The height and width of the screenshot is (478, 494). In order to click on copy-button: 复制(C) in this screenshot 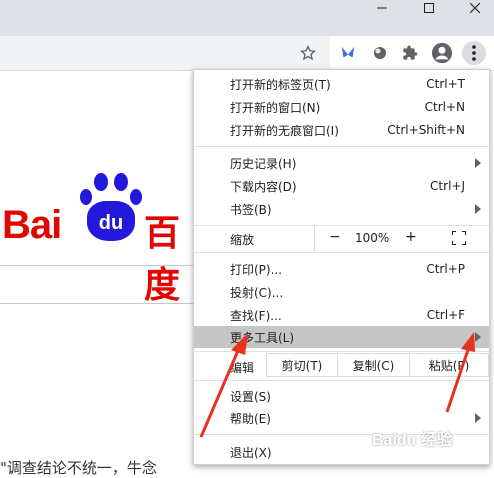, I will do `click(373, 365)`.